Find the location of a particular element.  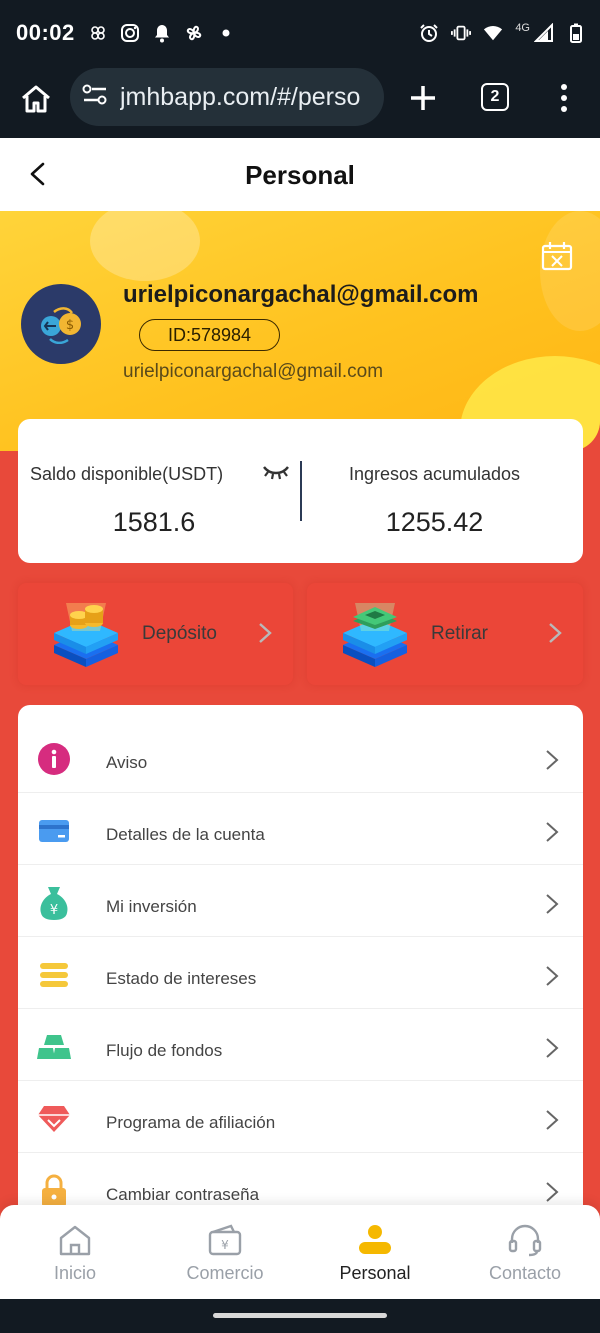

available-balance-label: Saldo disponible(USDT) is located at coordinates (127, 474).